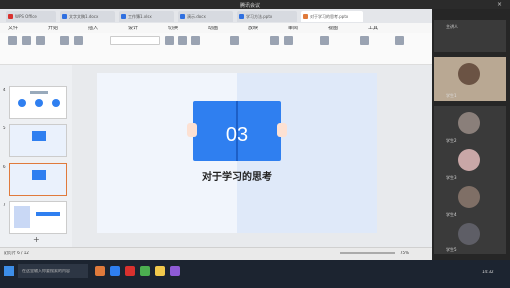  Describe the element at coordinates (451, 249) in the screenshot. I see `participant-name: 学生5` at that location.